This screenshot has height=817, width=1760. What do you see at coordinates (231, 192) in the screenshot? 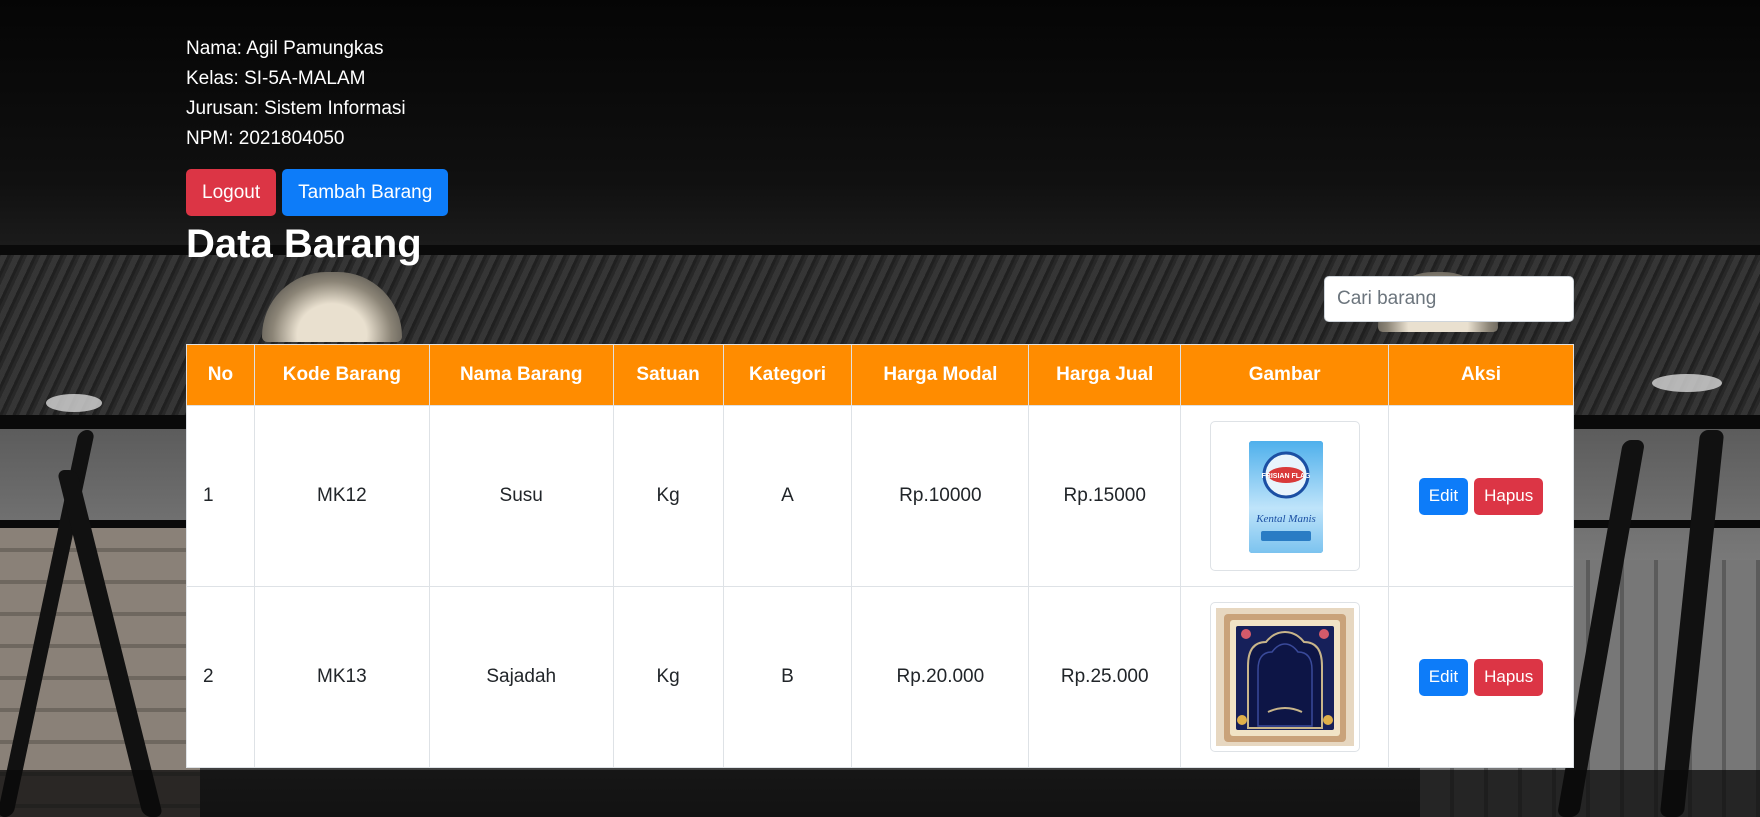
I see `logout-button: Logout` at bounding box center [231, 192].